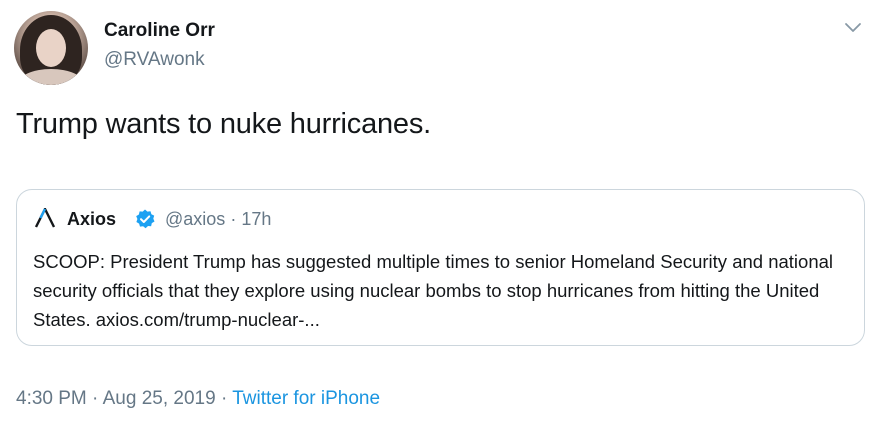  I want to click on axios-logo-icon, so click(45, 217).